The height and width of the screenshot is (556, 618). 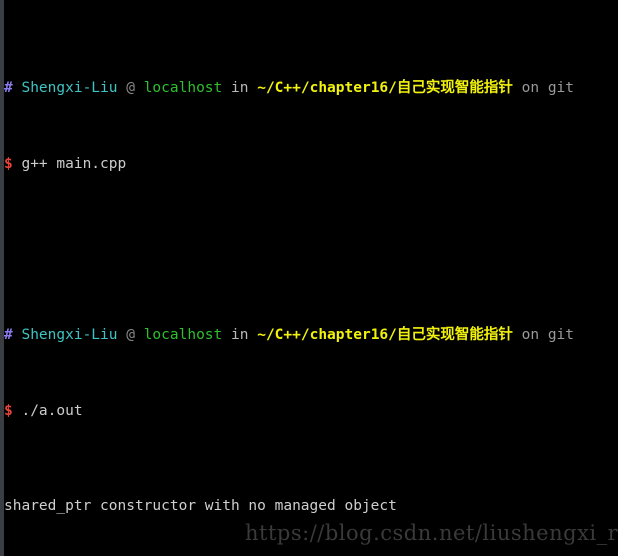 I want to click on prompt-at-symbol-2: @, so click(x=130, y=335).